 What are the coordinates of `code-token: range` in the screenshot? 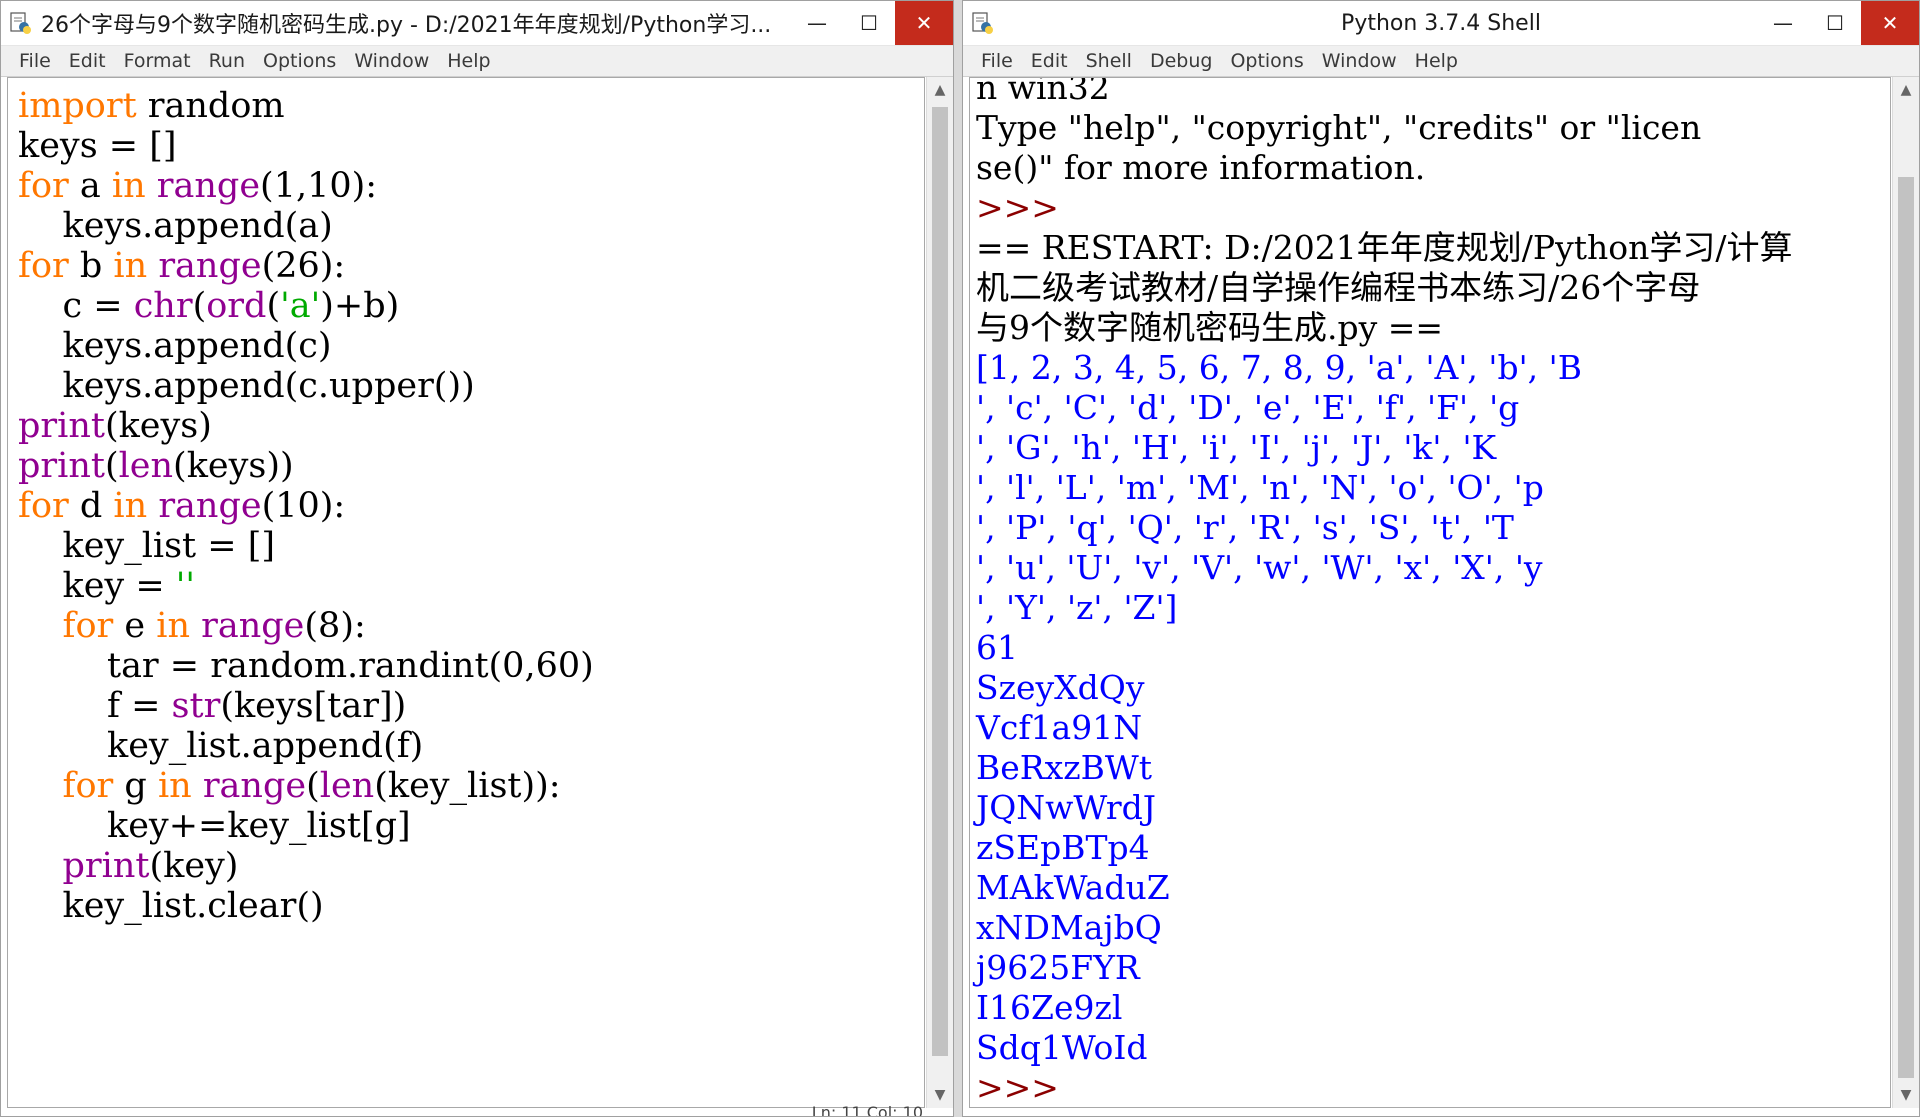 It's located at (254, 786).